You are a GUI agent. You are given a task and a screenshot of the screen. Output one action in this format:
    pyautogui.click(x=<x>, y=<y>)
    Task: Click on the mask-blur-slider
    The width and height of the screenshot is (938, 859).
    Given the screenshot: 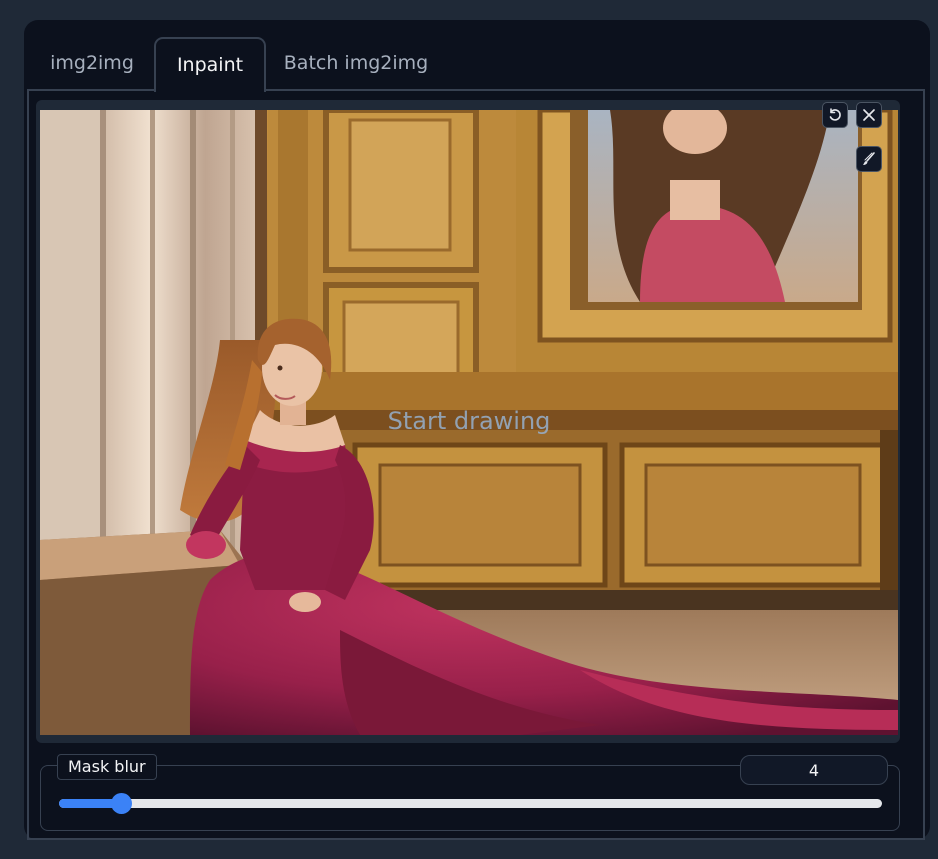 What is the action you would take?
    pyautogui.click(x=470, y=803)
    